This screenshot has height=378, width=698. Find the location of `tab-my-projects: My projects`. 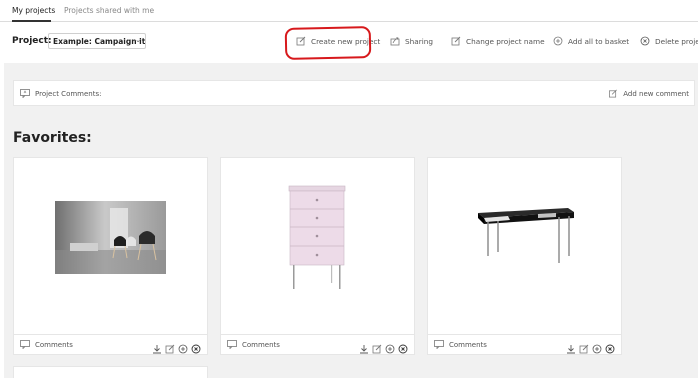

tab-my-projects: My projects is located at coordinates (33, 10).